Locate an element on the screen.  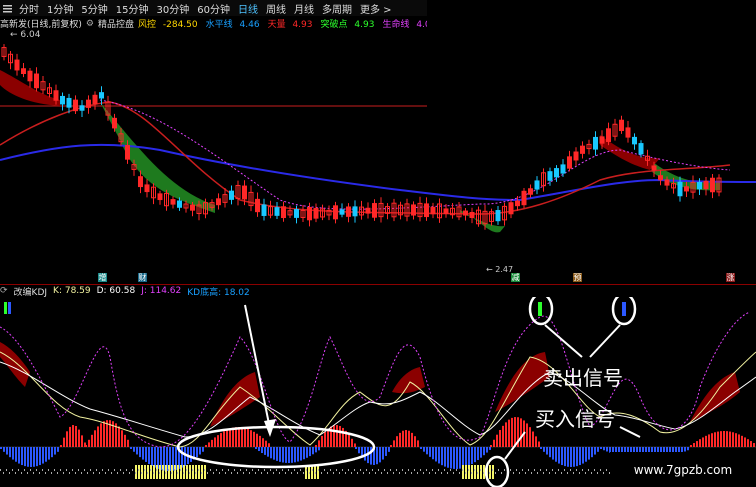
kdj-name: 改编KDJ is located at coordinates (31, 291).